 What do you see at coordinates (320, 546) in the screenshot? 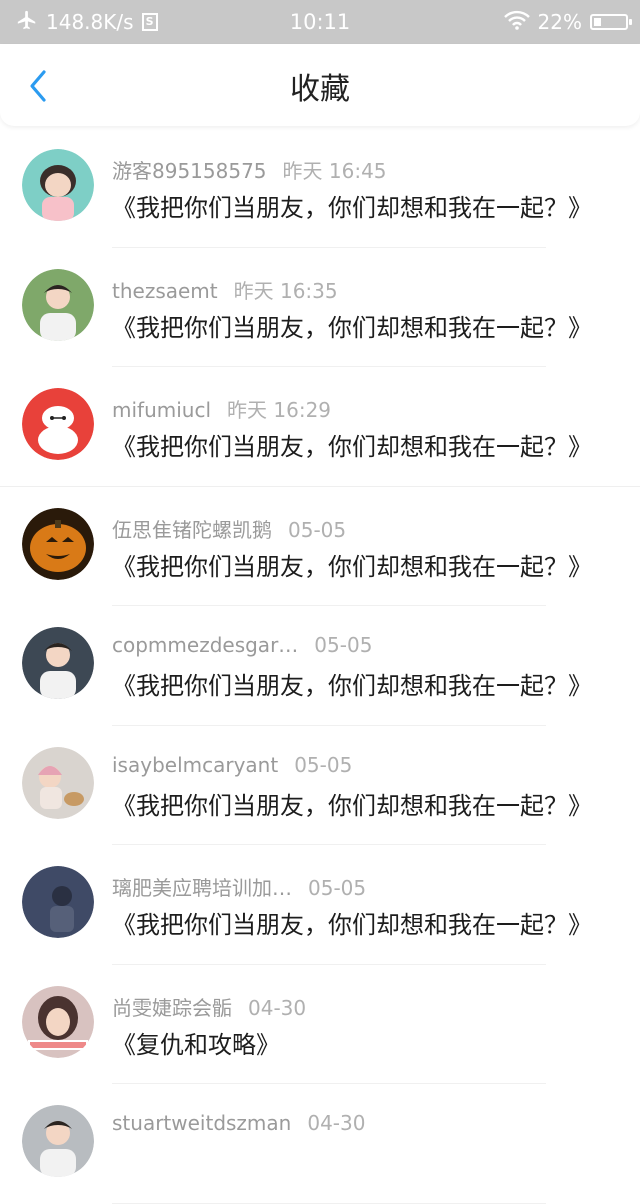
I see `favorite-list-item: 伍思隹锗陀螺凯鹅 05-05 《我把你们当朋友，你们却想和我在一起？》` at bounding box center [320, 546].